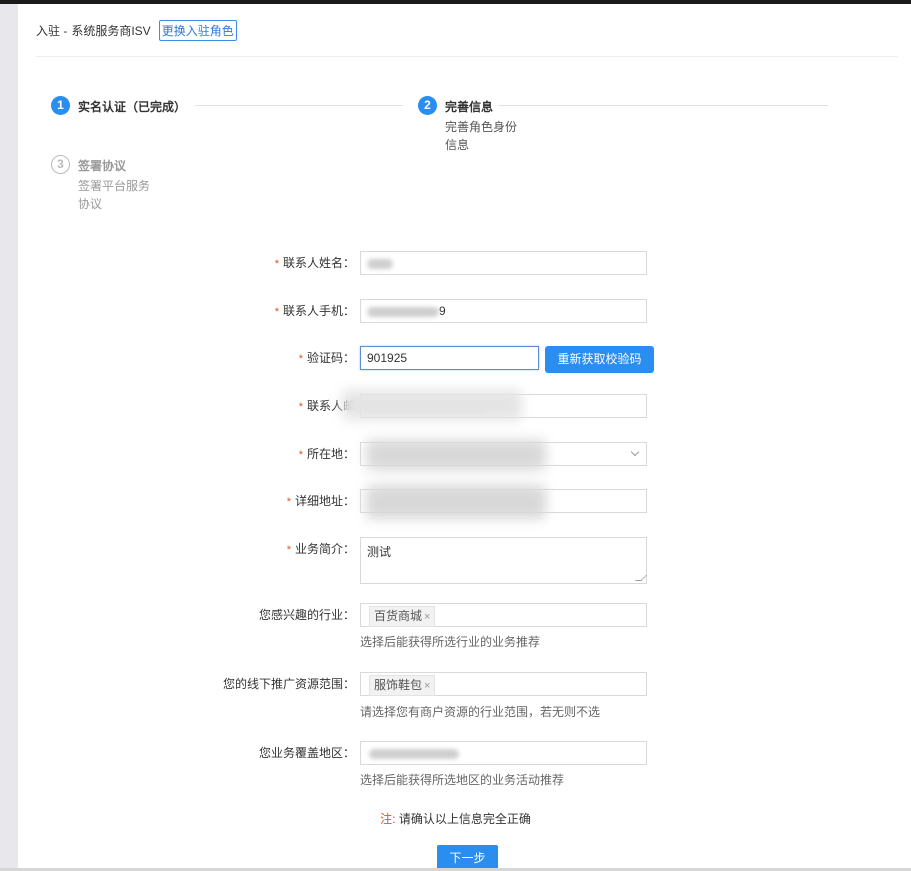 This screenshot has height=871, width=911. I want to click on step-1-number: 1, so click(60, 105).